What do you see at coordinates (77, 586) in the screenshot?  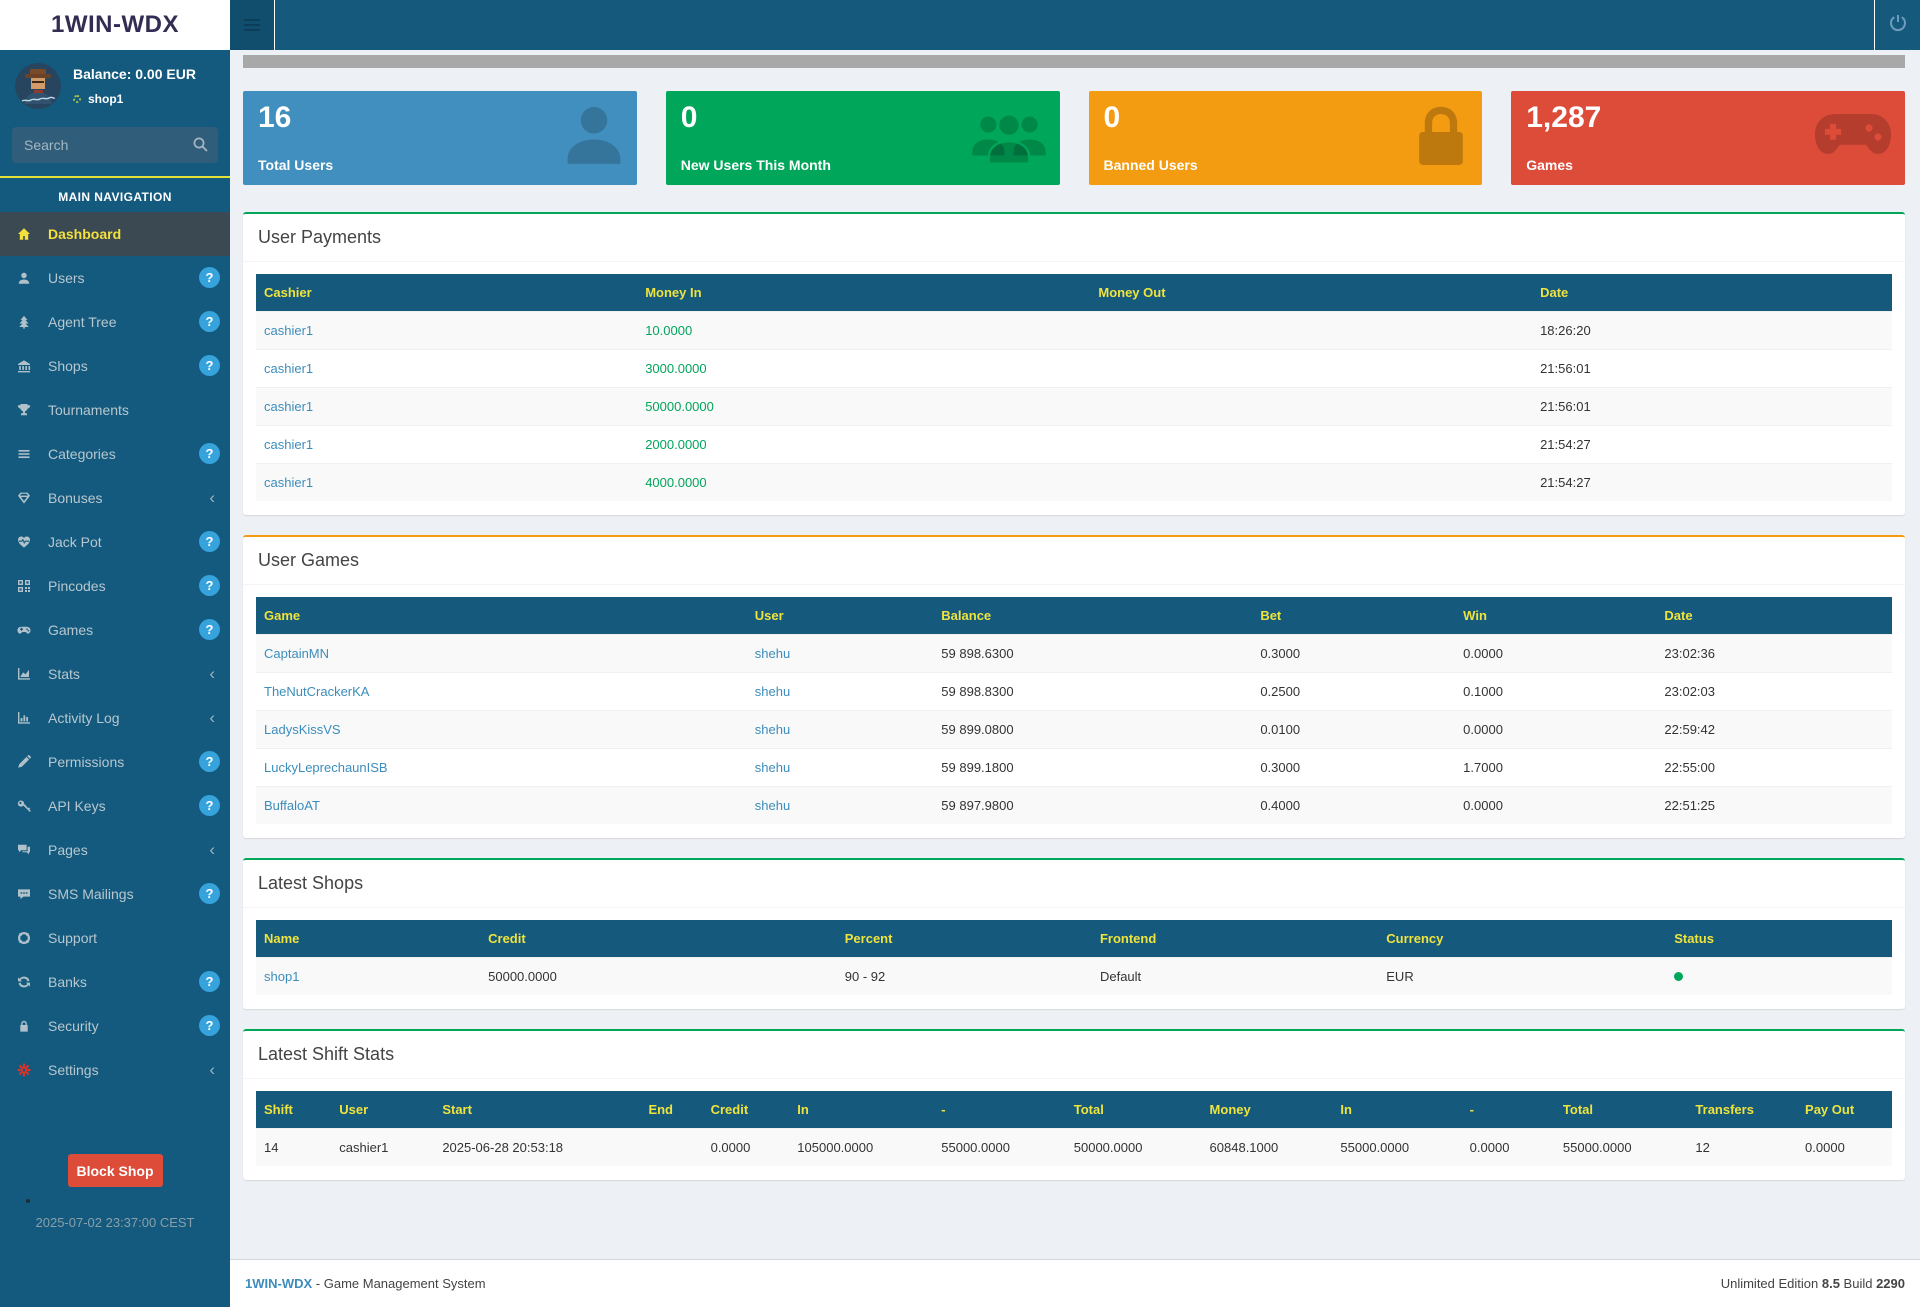 I see `sidebar-item-label: Pincodes` at bounding box center [77, 586].